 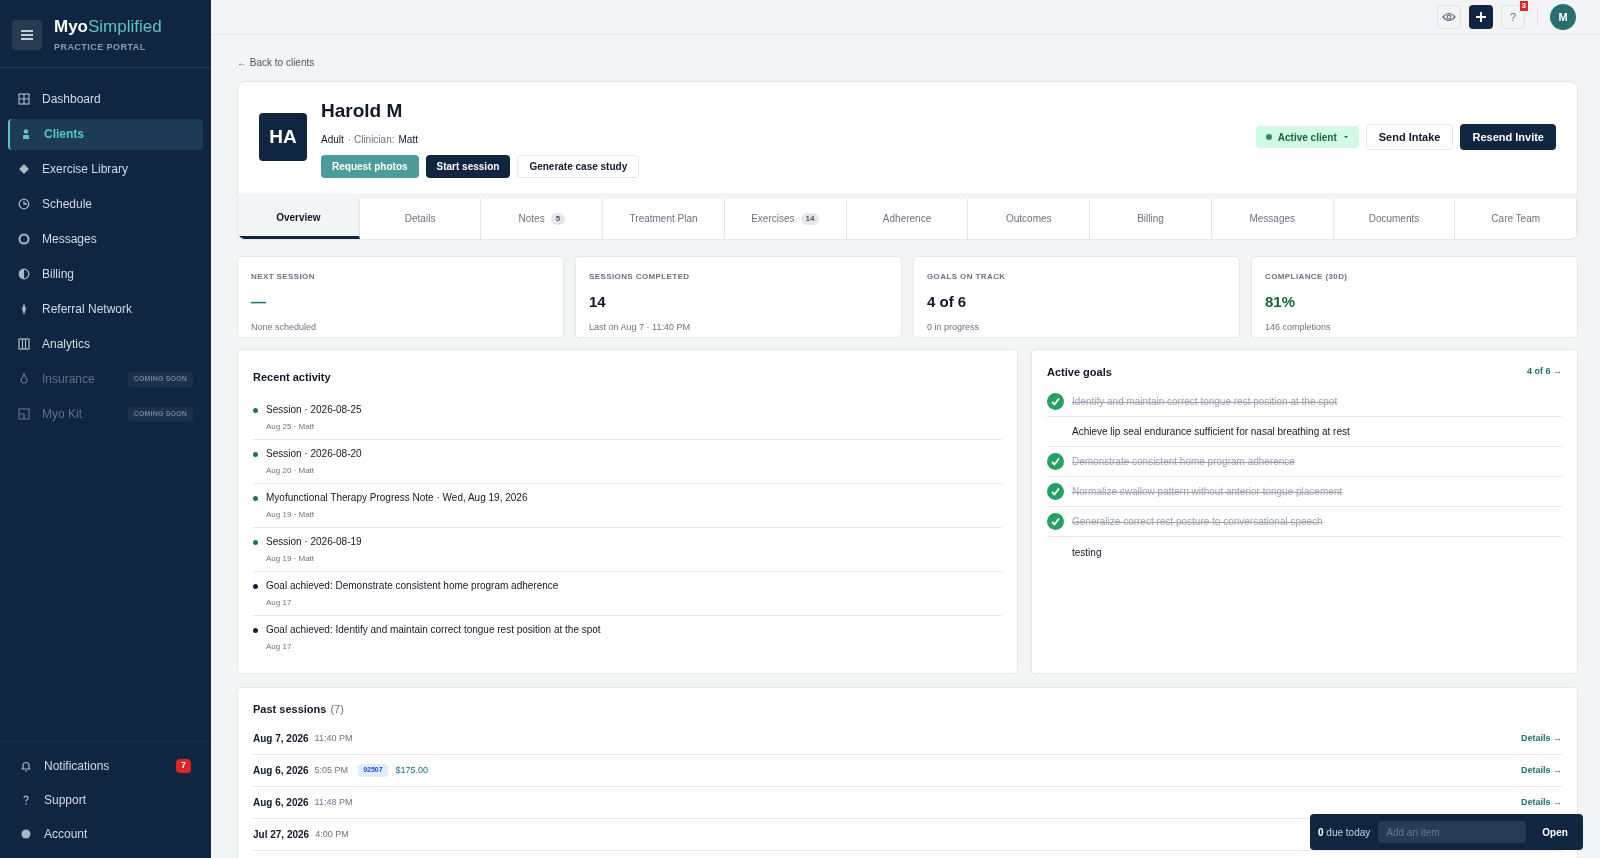 What do you see at coordinates (1523, 6) in the screenshot?
I see `help-count-badge: 3` at bounding box center [1523, 6].